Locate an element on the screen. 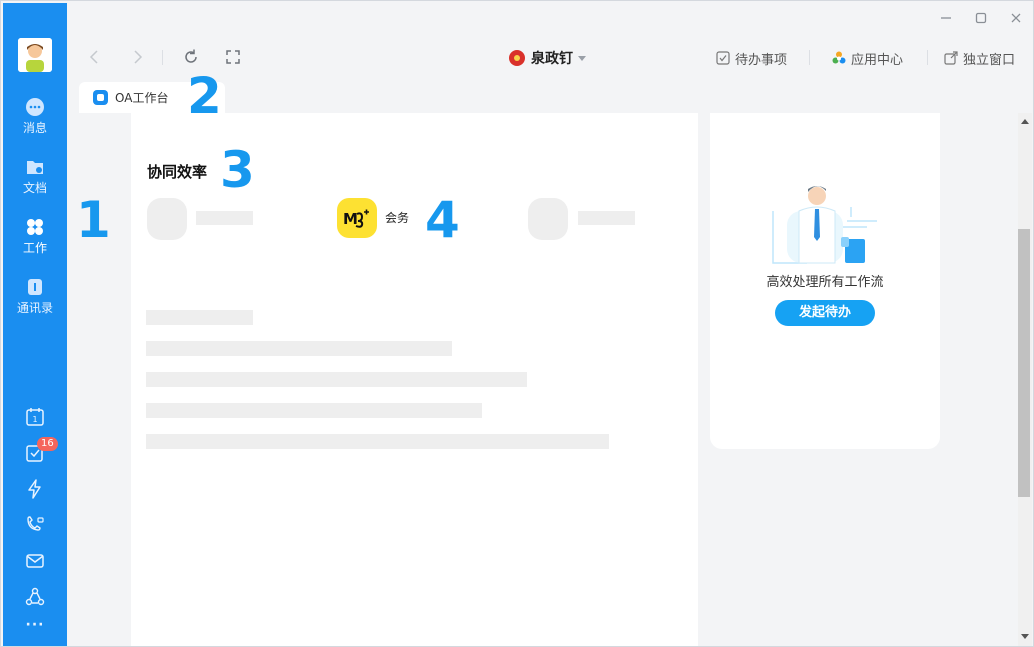 This screenshot has height=647, width=1034. create-todo-button: 发起待办 is located at coordinates (825, 313).